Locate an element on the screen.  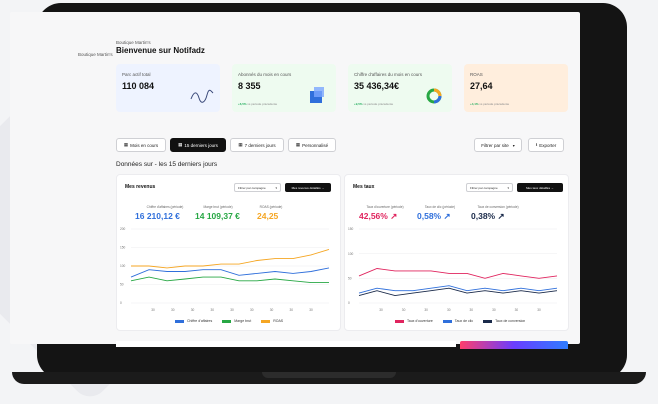
kpi-value: 24,25 is located at coordinates (268, 216).